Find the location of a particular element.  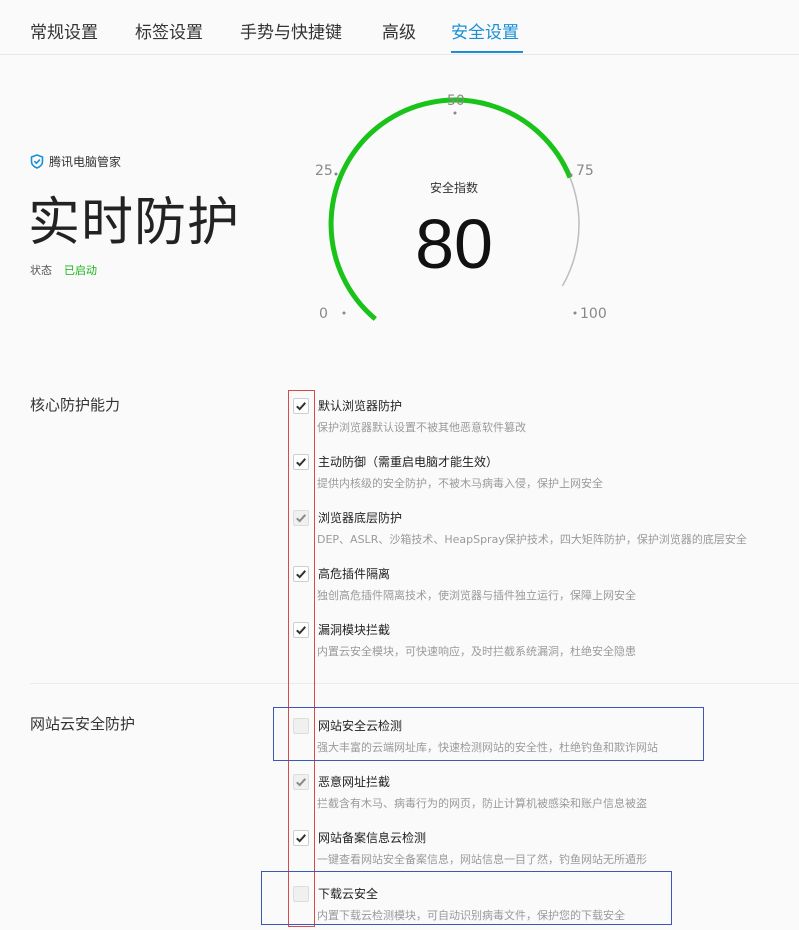

option-desc: 提供内核级的安全防护，不被木马病毒入侵，保护上网安全 is located at coordinates (460, 483).